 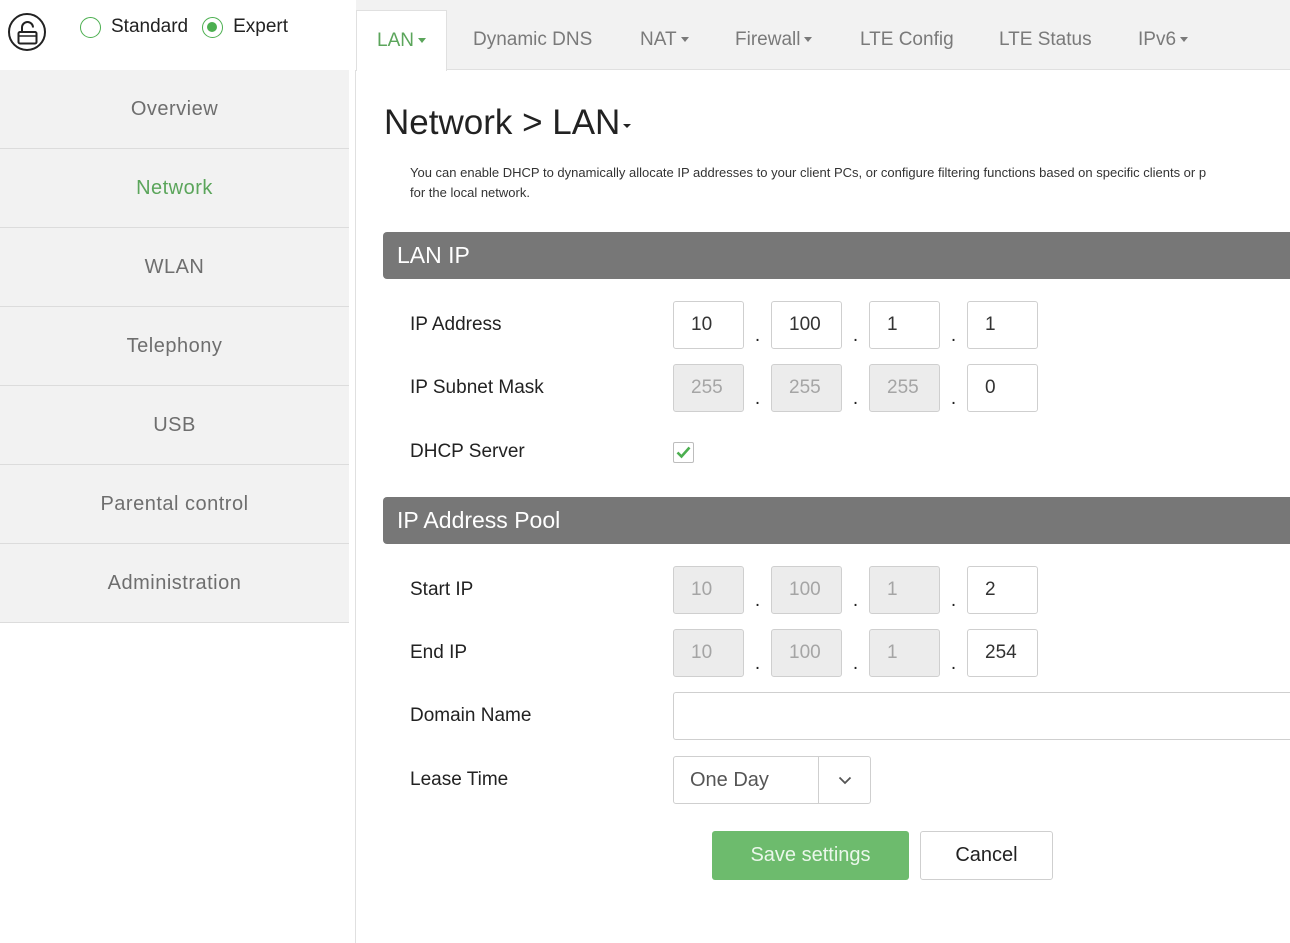 I want to click on sidebar-item-label: USB, so click(x=174, y=424).